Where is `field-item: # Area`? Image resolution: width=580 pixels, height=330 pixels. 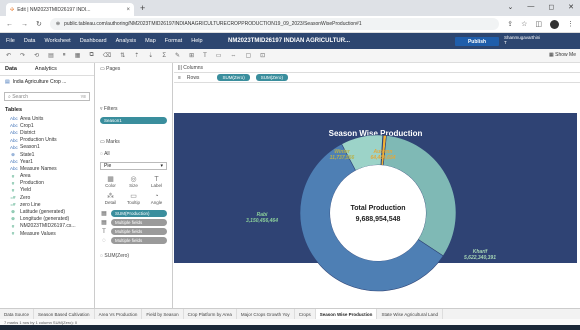 field-item: # Area is located at coordinates (47, 176).